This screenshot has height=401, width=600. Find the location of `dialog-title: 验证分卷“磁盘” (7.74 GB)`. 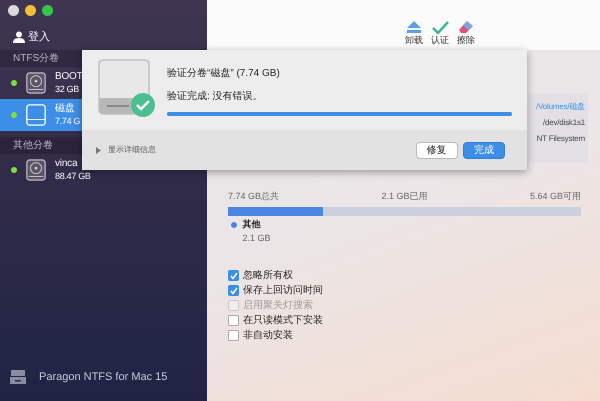

dialog-title: 验证分卷“磁盘” (7.74 GB) is located at coordinates (224, 74).